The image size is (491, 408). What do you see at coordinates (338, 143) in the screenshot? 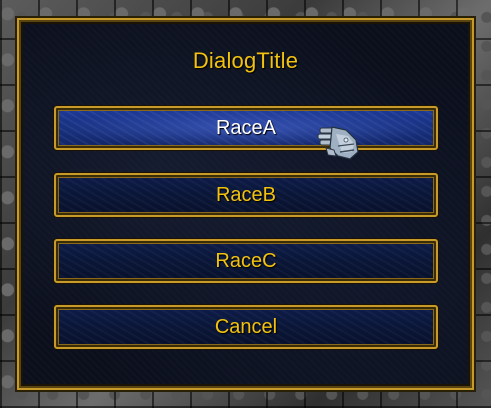
I see `gauntlet-cursor-icon` at bounding box center [338, 143].